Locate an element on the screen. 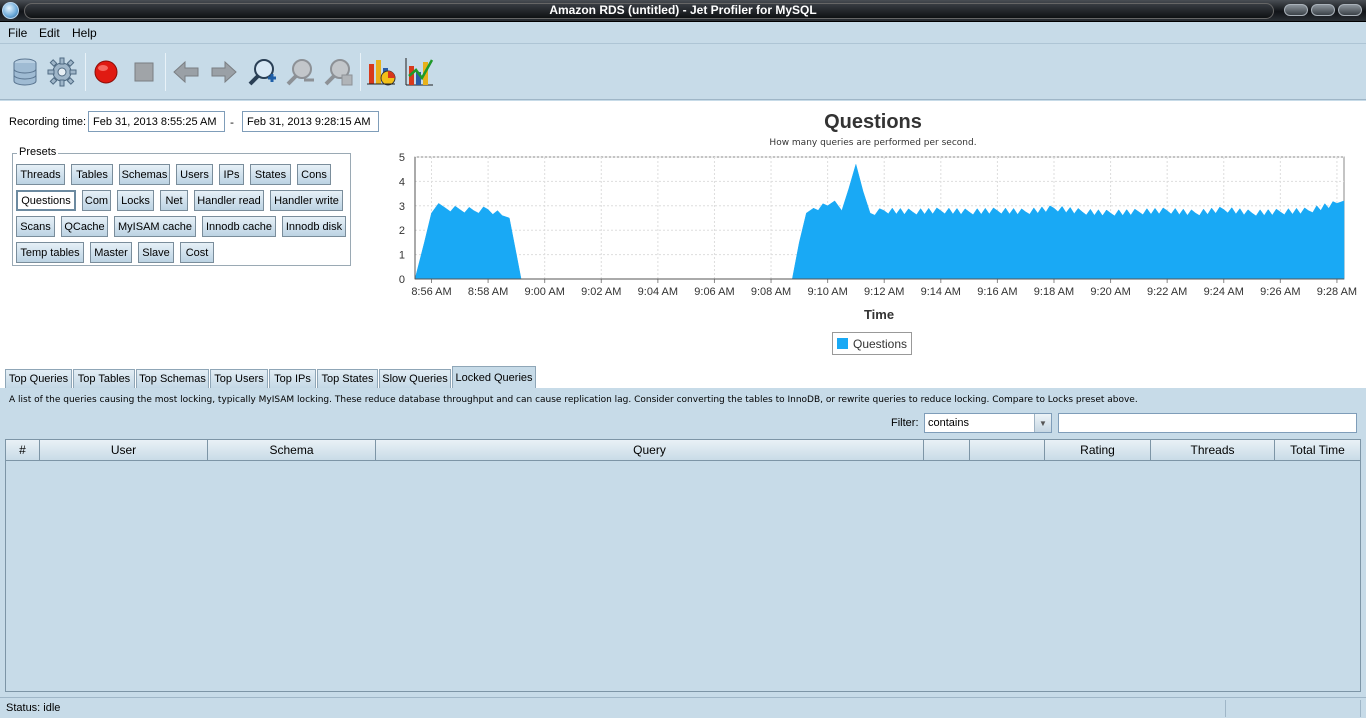 Image resolution: width=1366 pixels, height=718 pixels. x-tick-label: 8:58 AM is located at coordinates (488, 292).